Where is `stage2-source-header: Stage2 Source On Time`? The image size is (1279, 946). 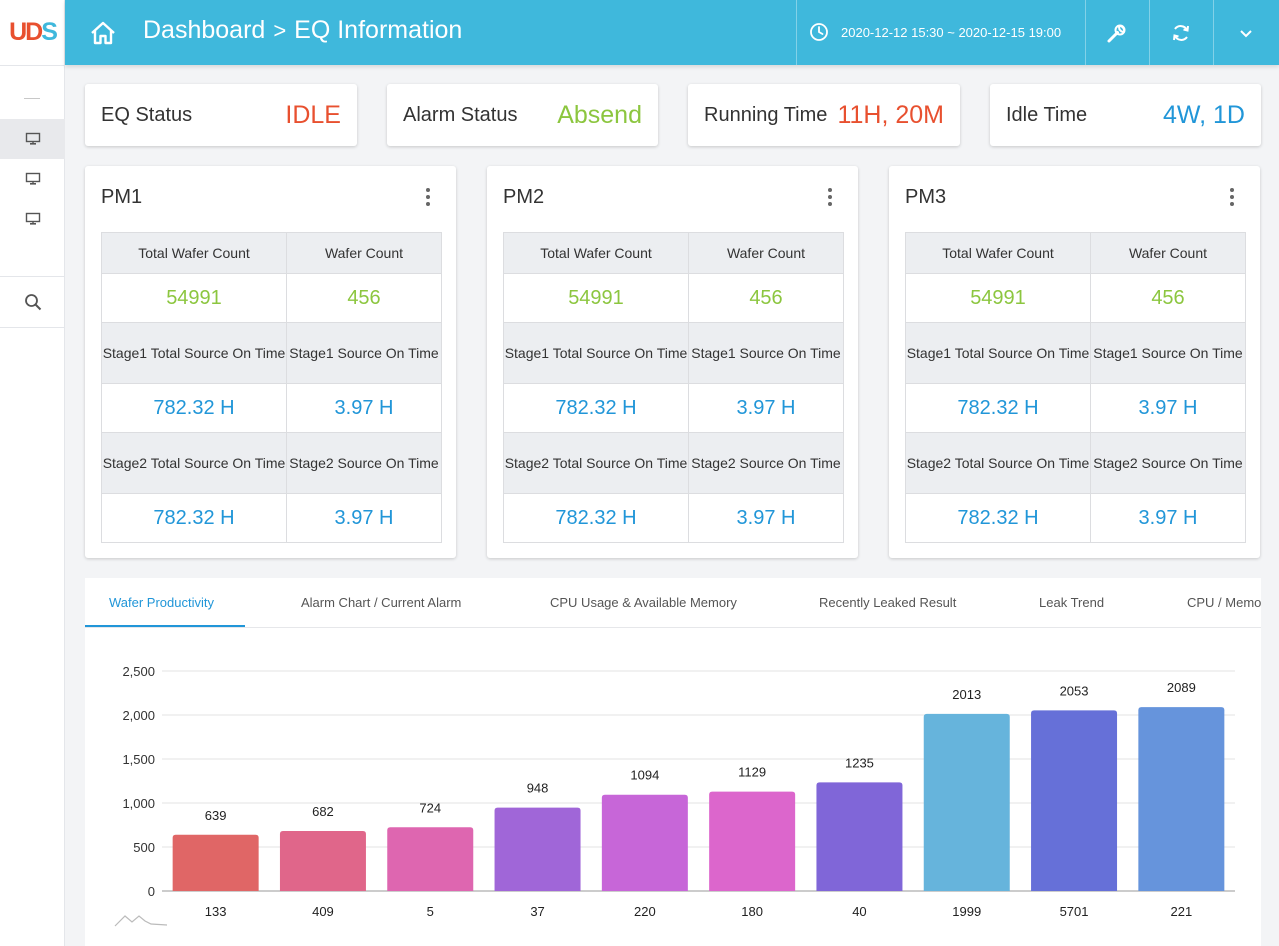 stage2-source-header: Stage2 Source On Time is located at coordinates (364, 463).